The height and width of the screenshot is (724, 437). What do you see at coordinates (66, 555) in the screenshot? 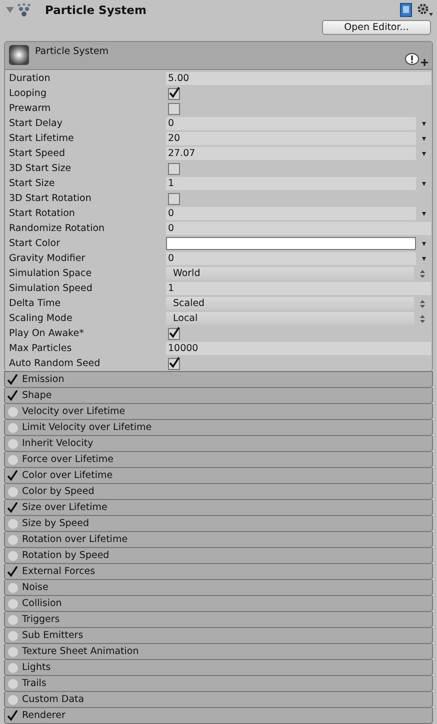
I see `module-title: Rotation by Speed` at bounding box center [66, 555].